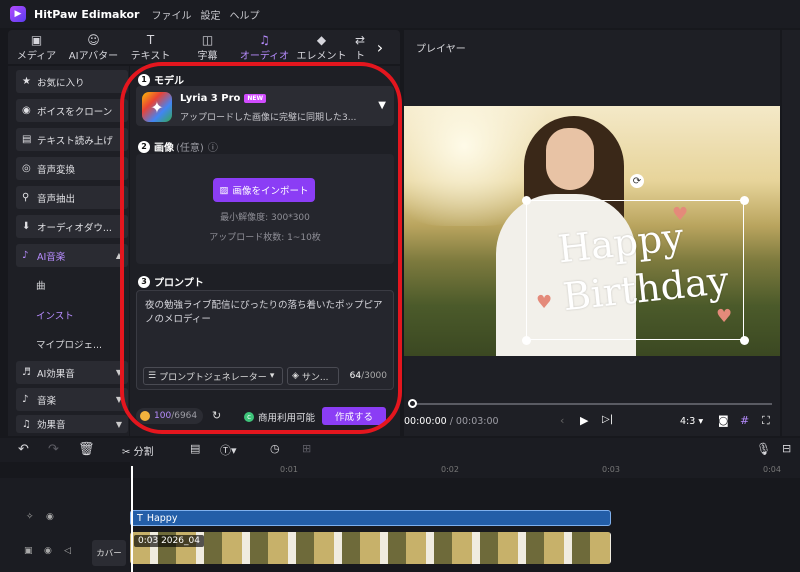 Image resolution: width=800 pixels, height=572 pixels. I want to click on prev-frame-icon: ‹, so click(562, 420).